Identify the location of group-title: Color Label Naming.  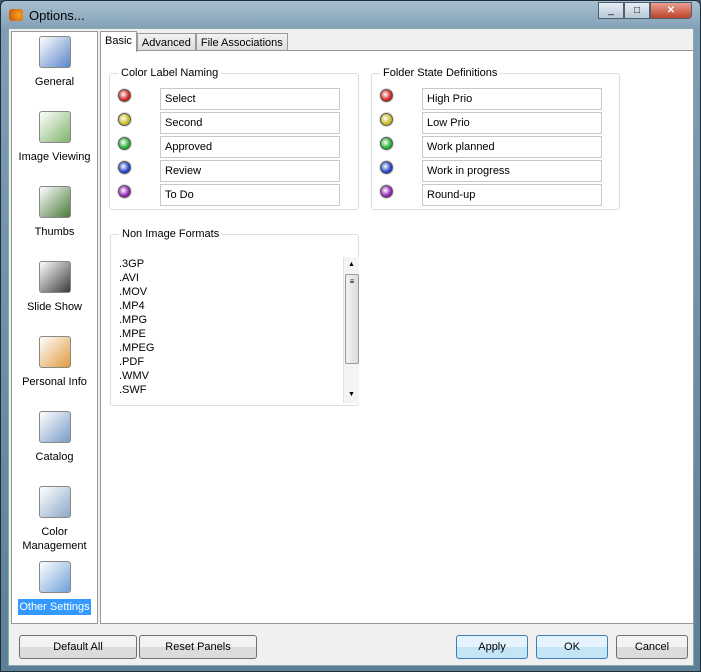
(170, 73).